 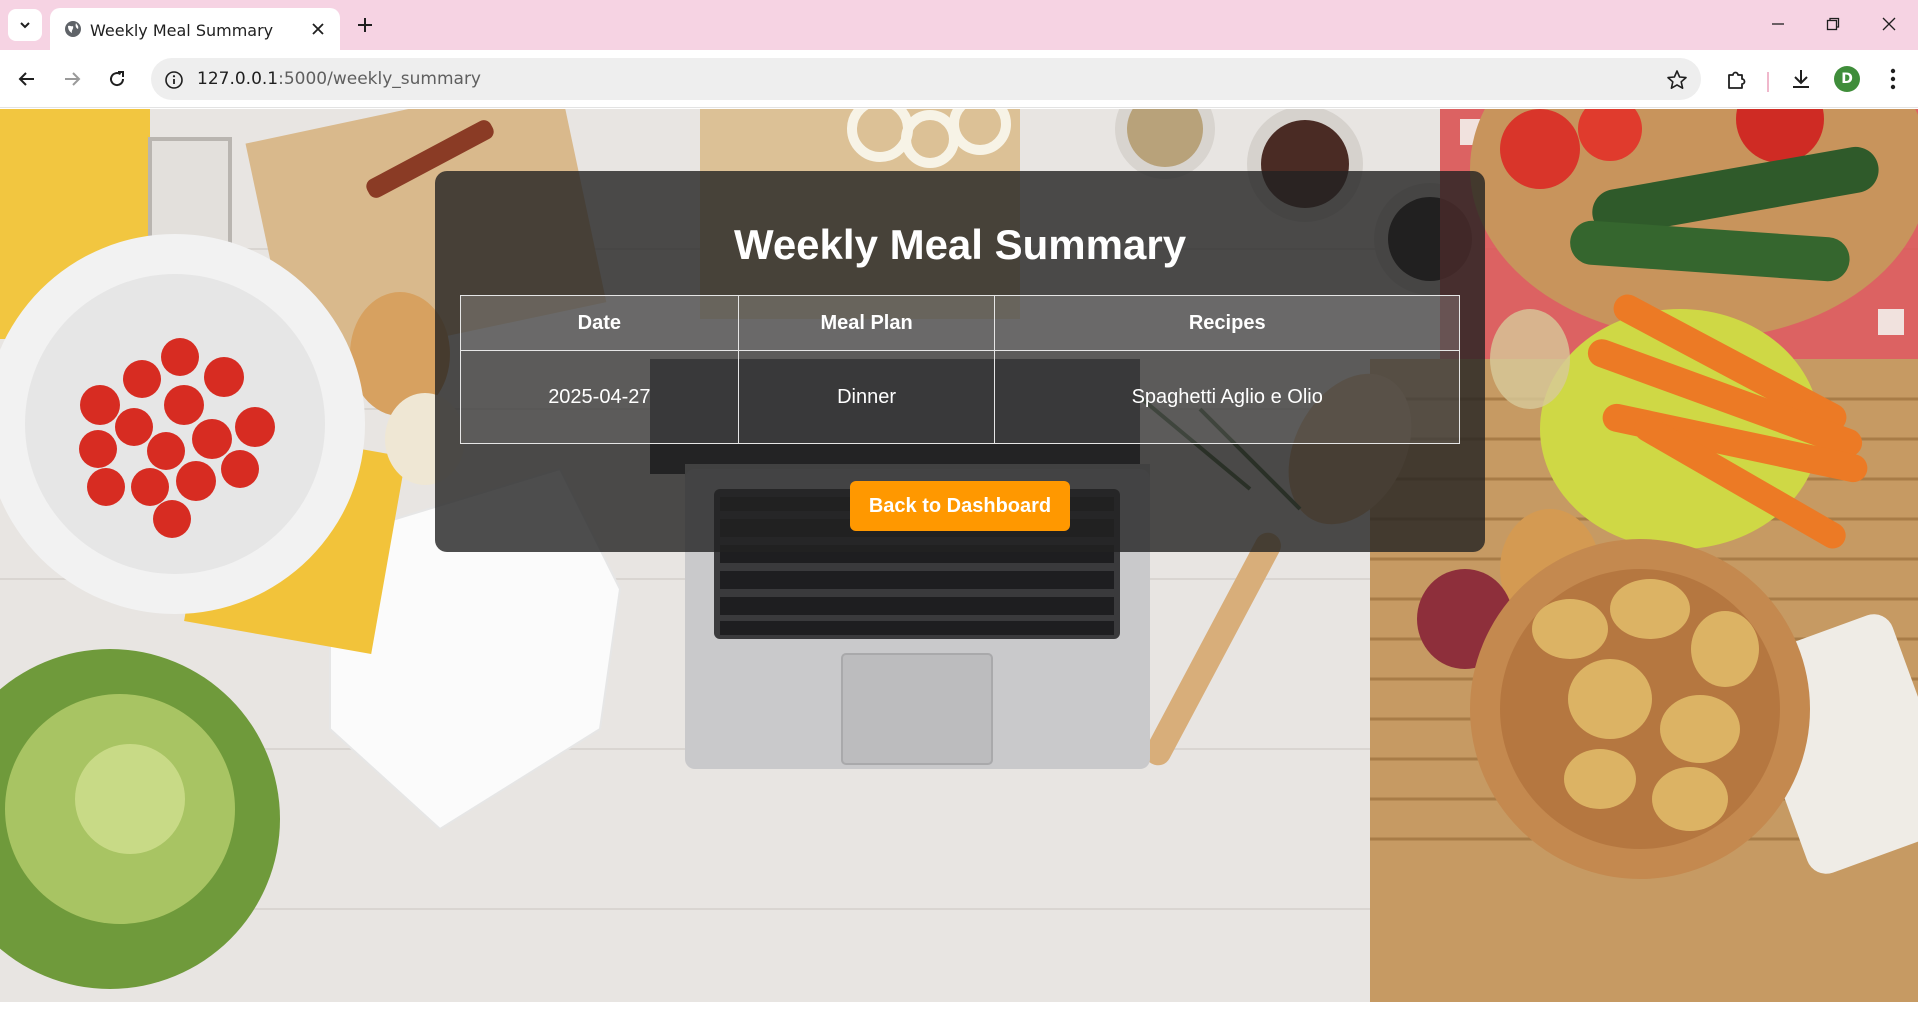 I want to click on column-header-meal-plan: Meal Plan, so click(x=866, y=323).